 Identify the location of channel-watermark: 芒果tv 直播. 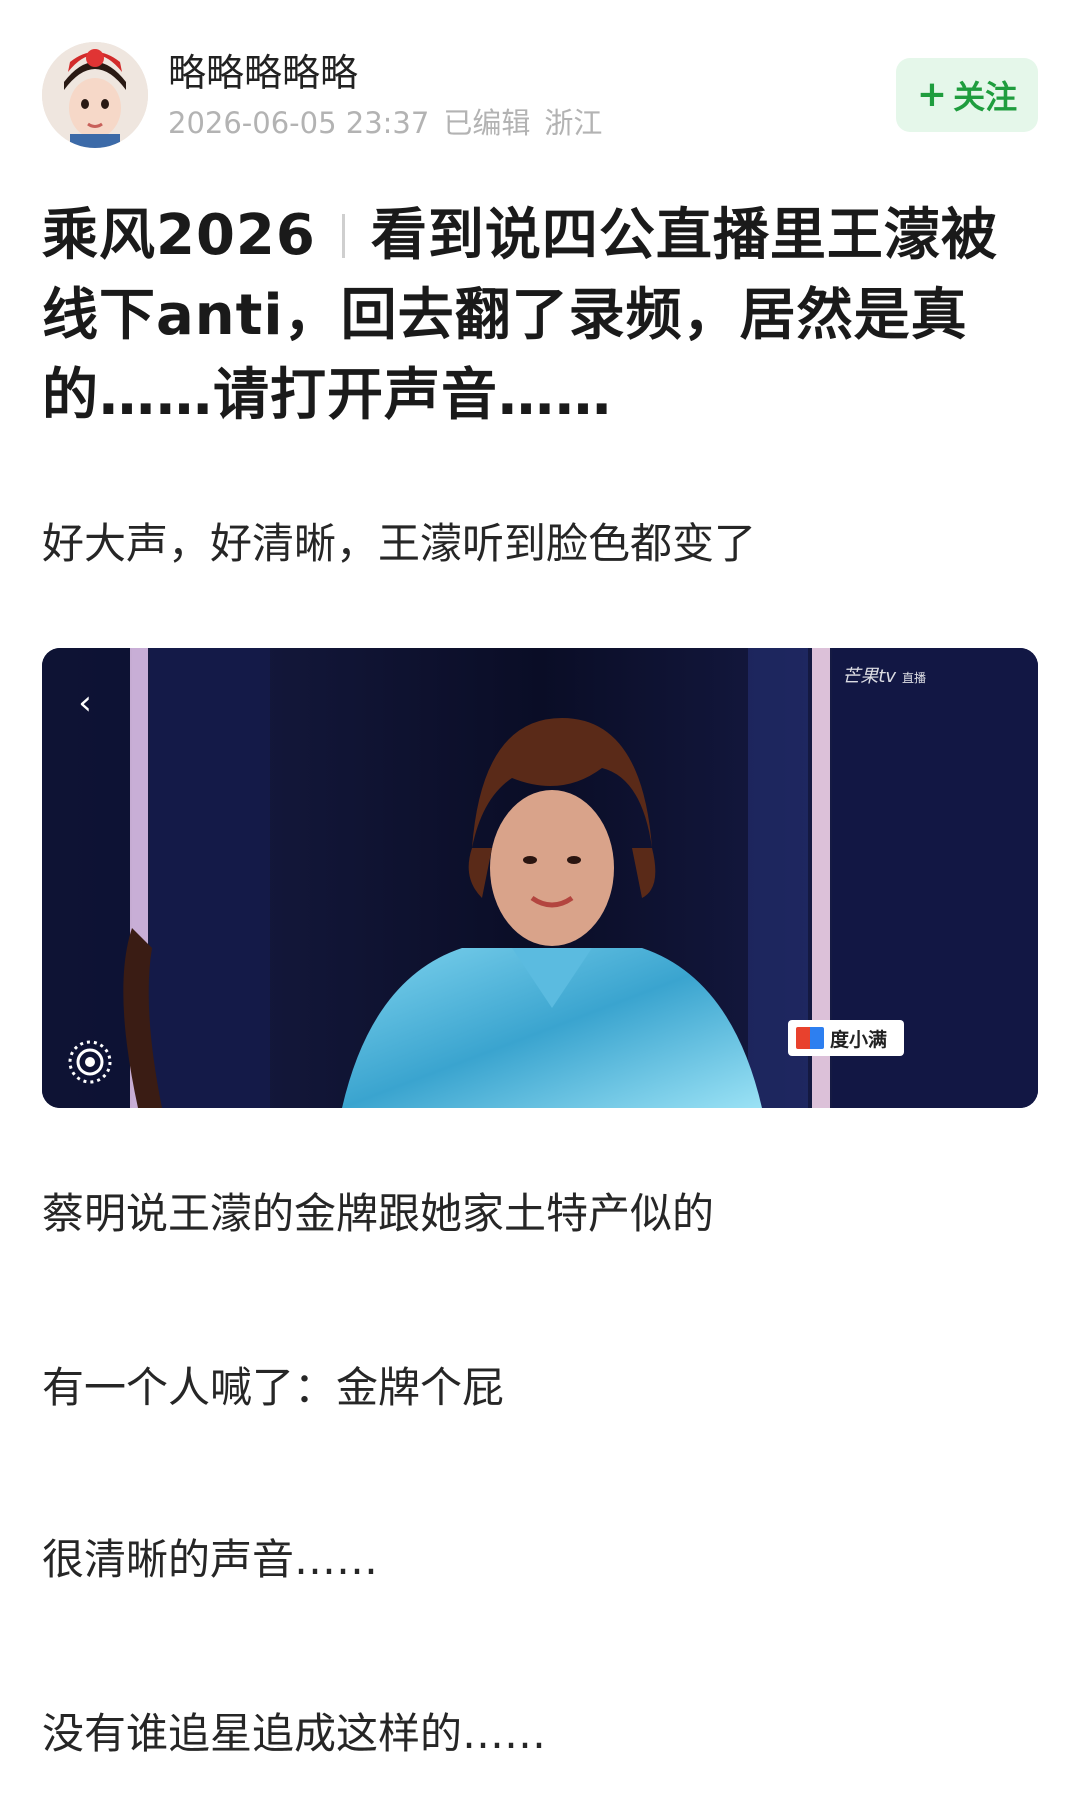
(884, 675).